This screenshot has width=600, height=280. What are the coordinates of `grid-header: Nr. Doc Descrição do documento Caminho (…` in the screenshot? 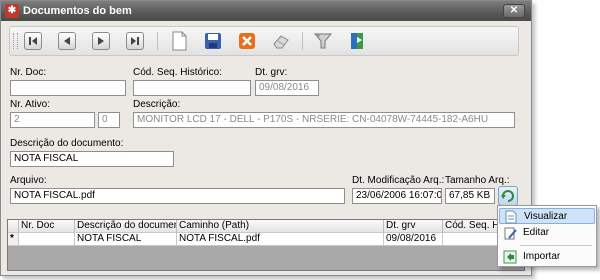 It's located at (266, 226).